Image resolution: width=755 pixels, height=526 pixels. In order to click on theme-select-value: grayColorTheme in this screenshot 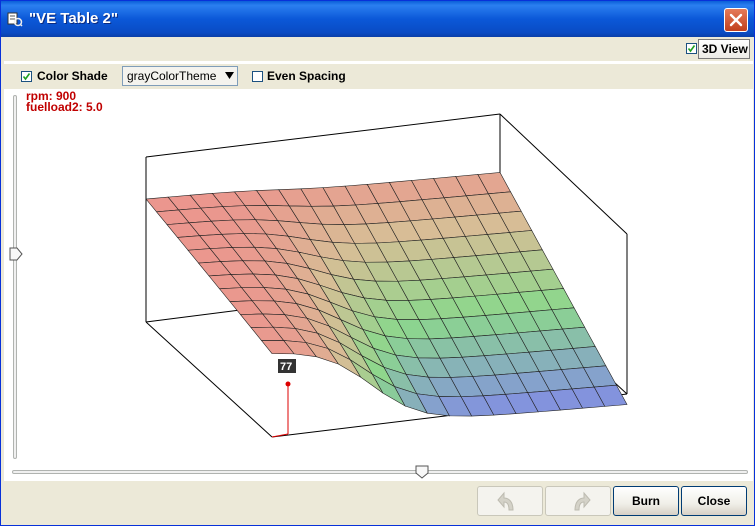, I will do `click(172, 76)`.